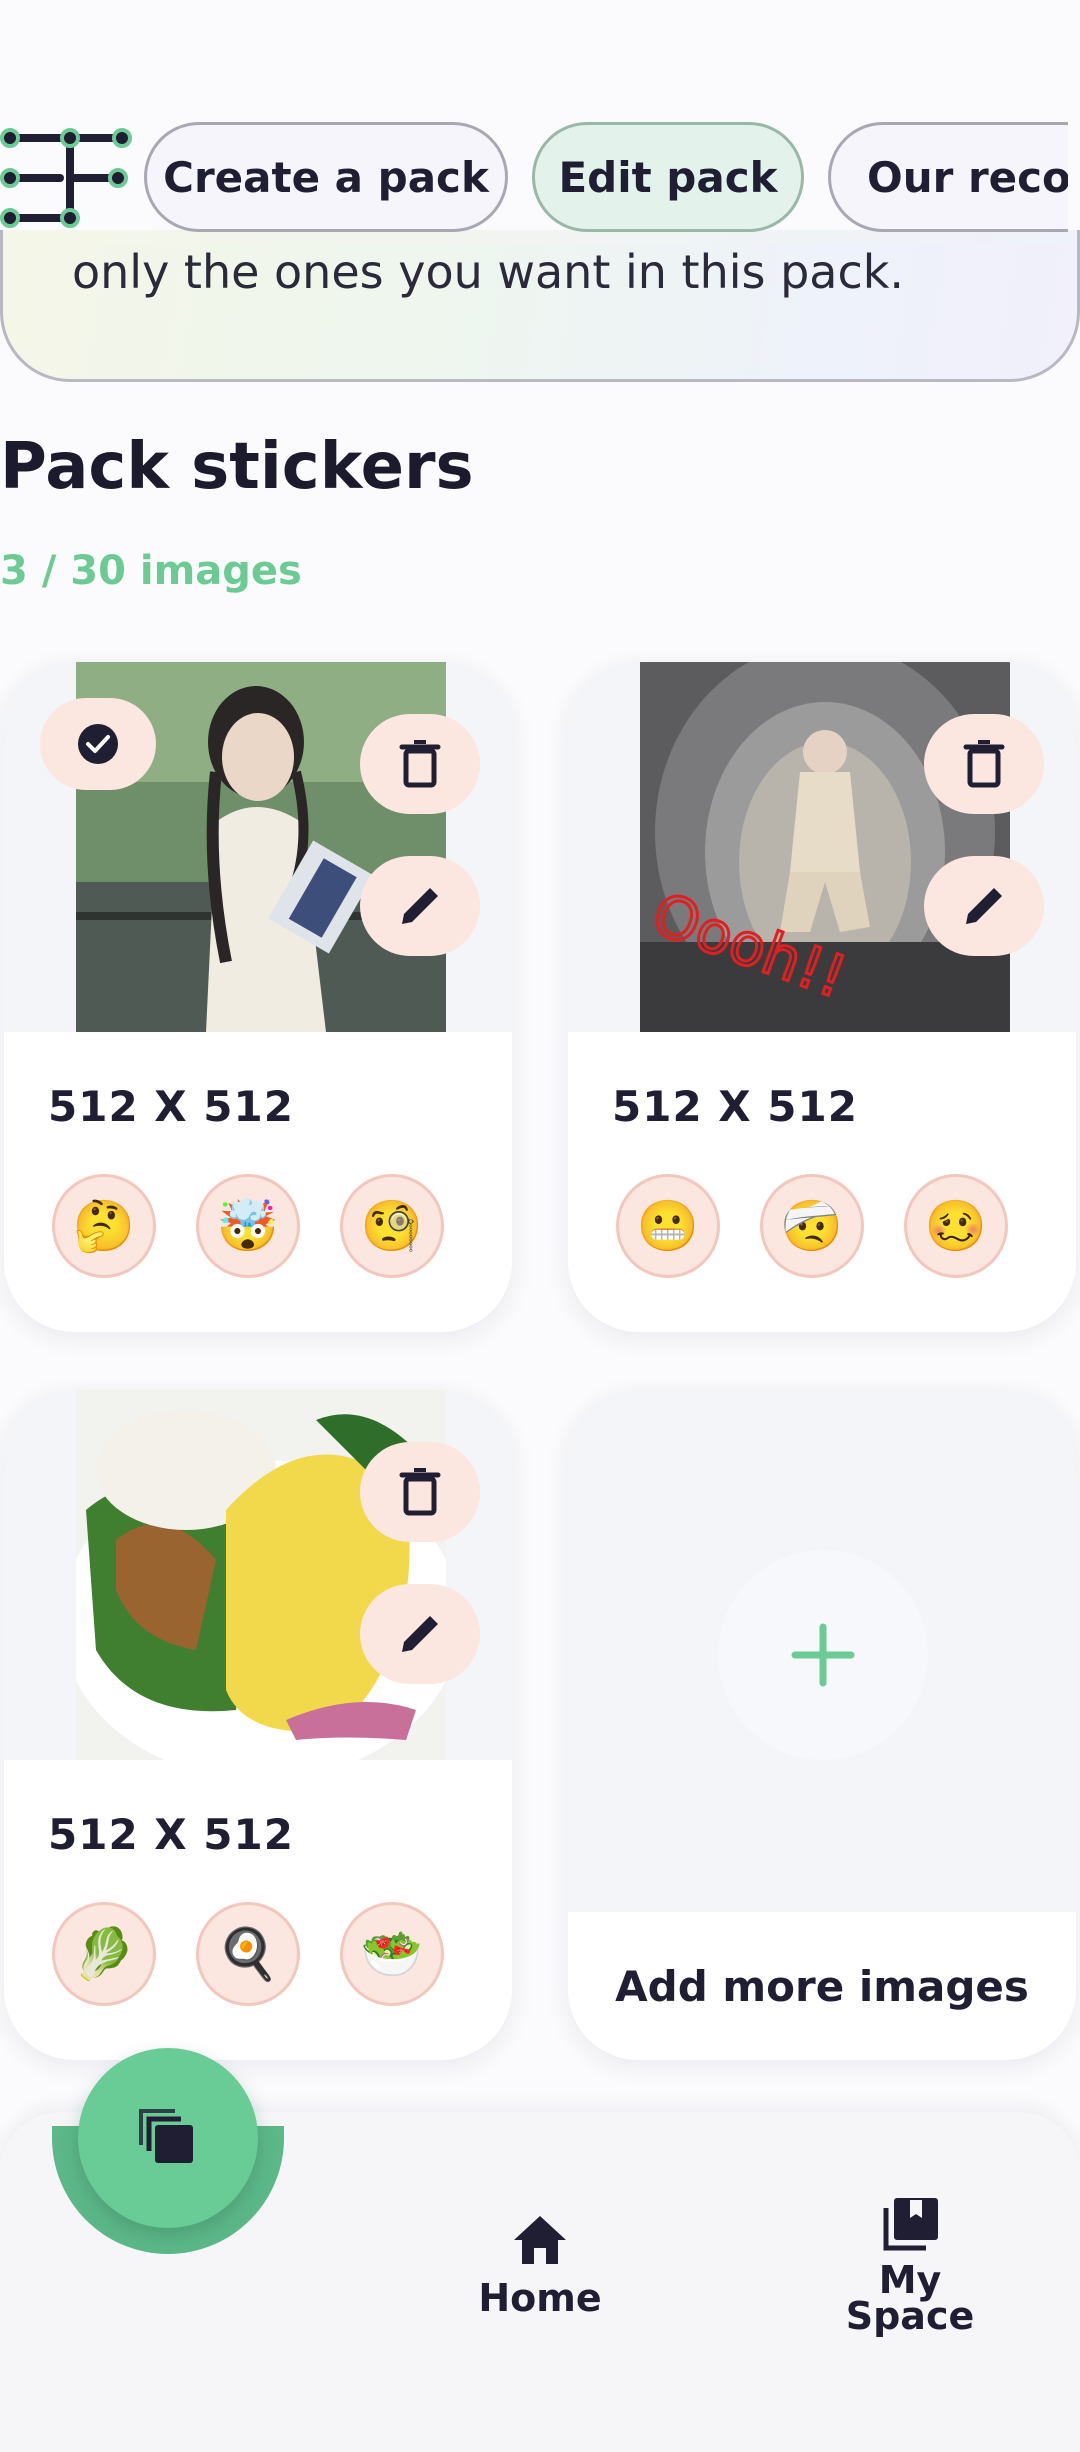  I want to click on sticker-card: 512 X 512 🥬 🍳 🥗, so click(258, 1725).